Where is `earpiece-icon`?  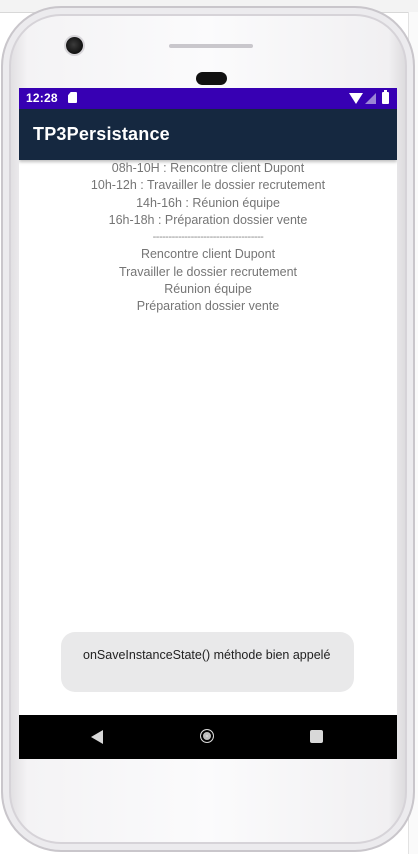 earpiece-icon is located at coordinates (211, 78).